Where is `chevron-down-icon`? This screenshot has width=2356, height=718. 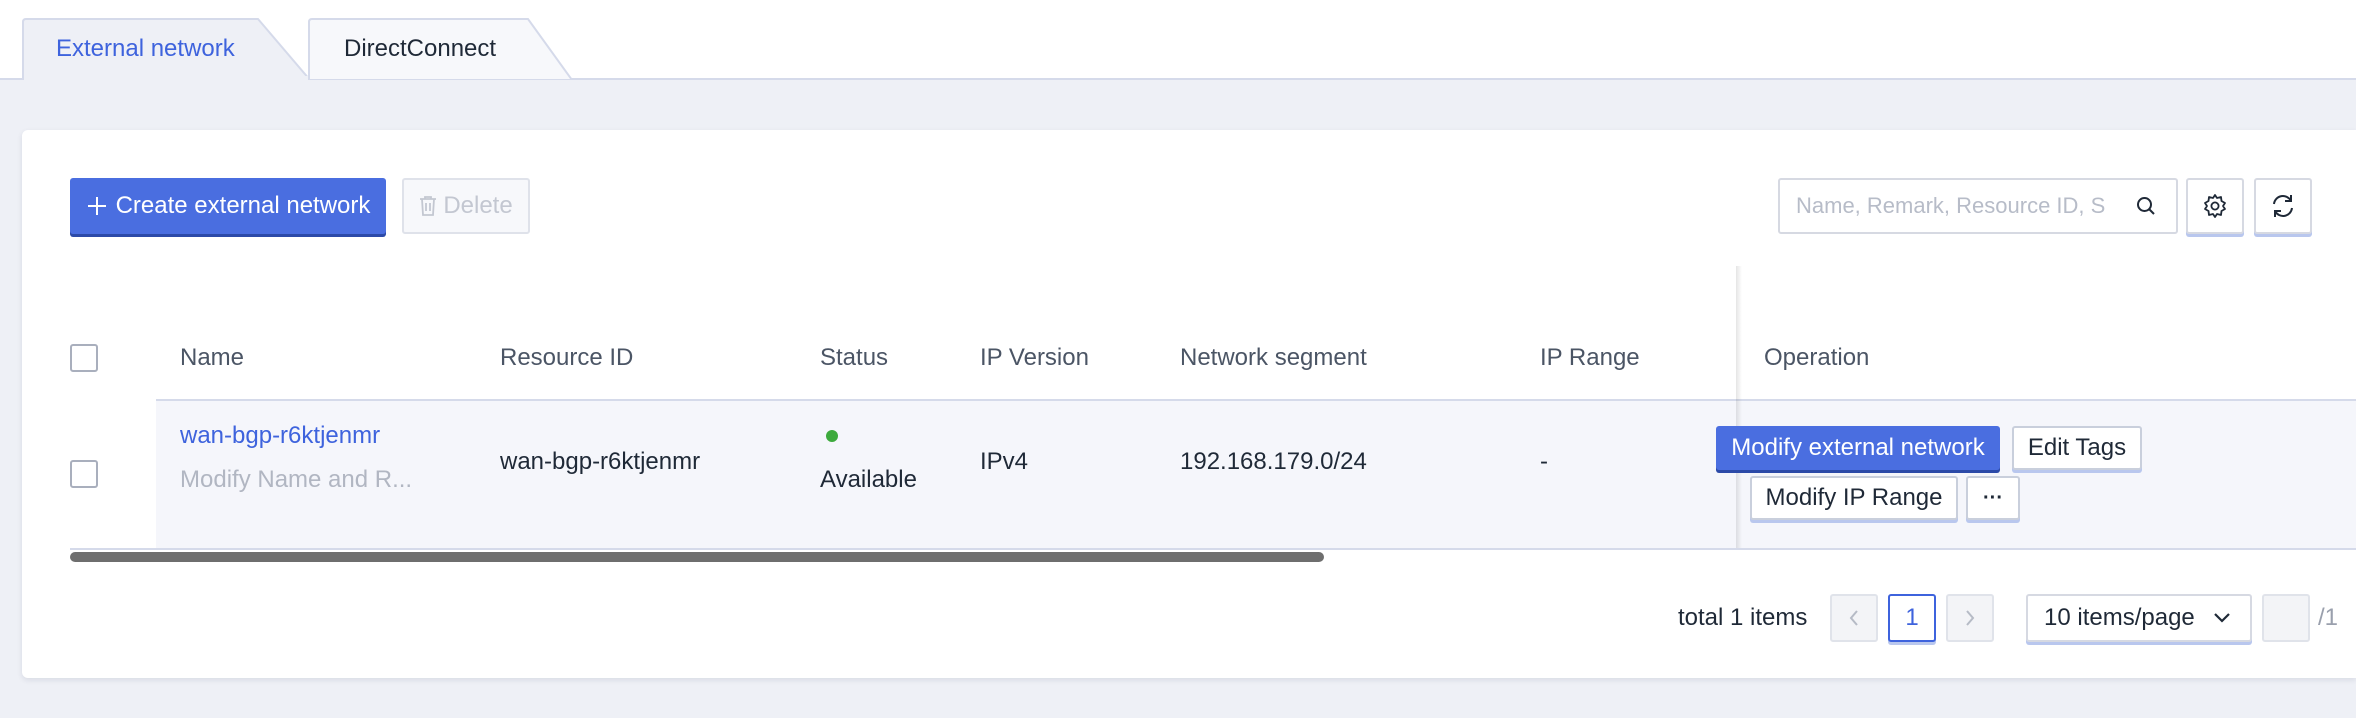
chevron-down-icon is located at coordinates (2222, 618).